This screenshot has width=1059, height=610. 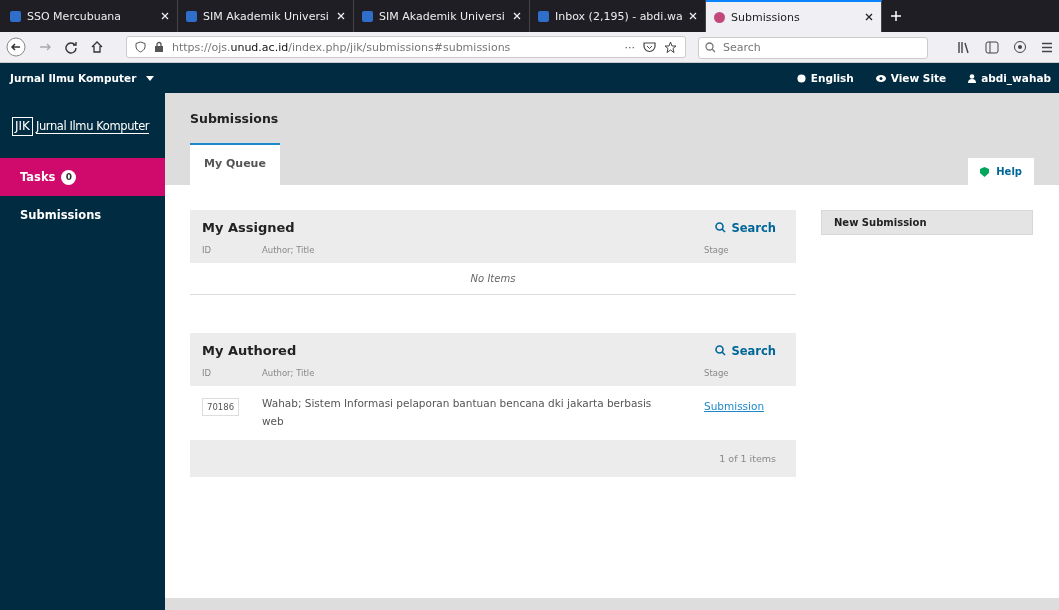 What do you see at coordinates (69, 177) in the screenshot?
I see `count-badge: 0` at bounding box center [69, 177].